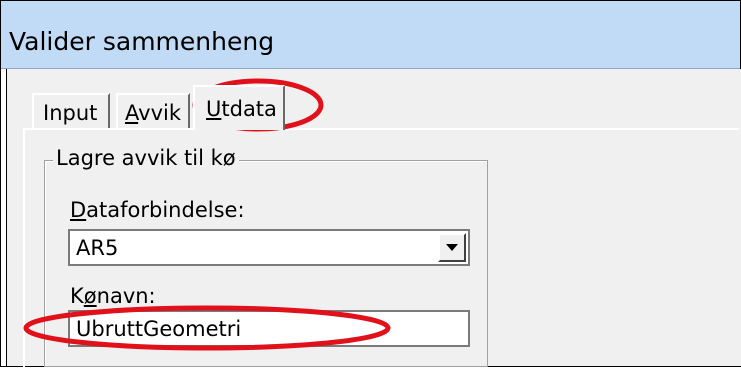 The height and width of the screenshot is (368, 741). What do you see at coordinates (207, 328) in the screenshot?
I see `annotation-ellipse-konavn` at bounding box center [207, 328].